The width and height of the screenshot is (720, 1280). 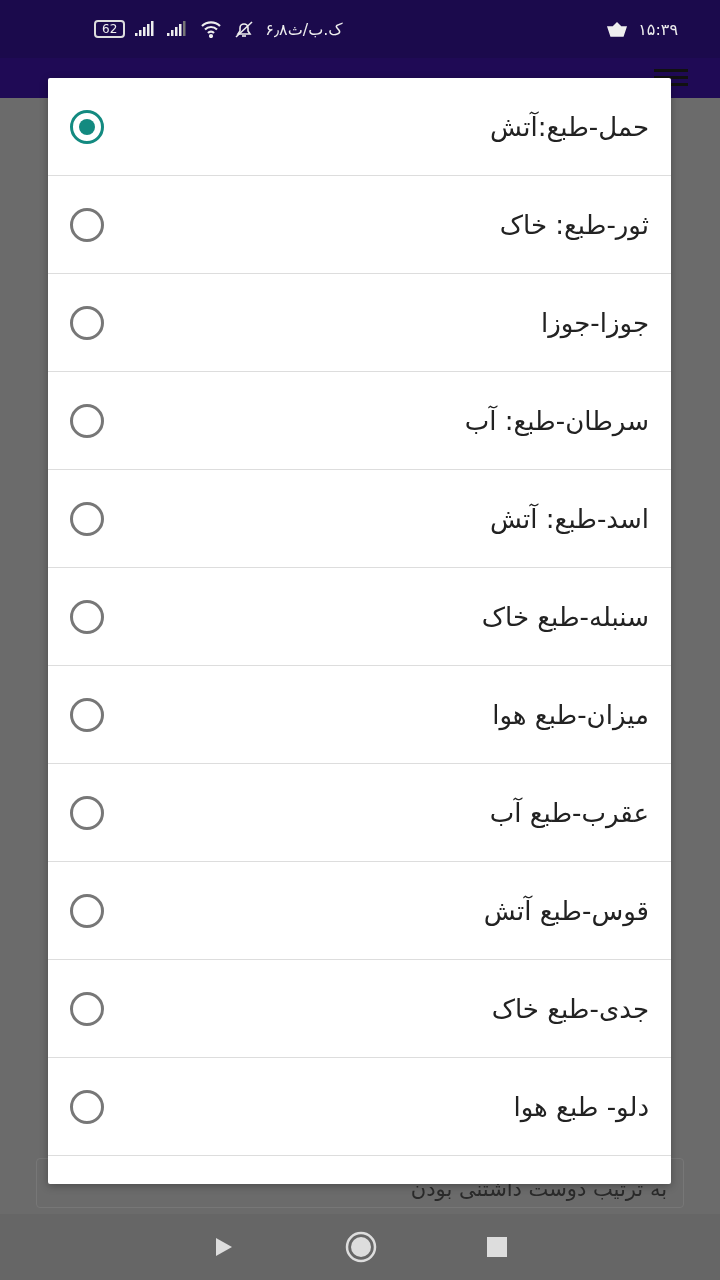 I want to click on battery-icon: 62, so click(x=110, y=29).